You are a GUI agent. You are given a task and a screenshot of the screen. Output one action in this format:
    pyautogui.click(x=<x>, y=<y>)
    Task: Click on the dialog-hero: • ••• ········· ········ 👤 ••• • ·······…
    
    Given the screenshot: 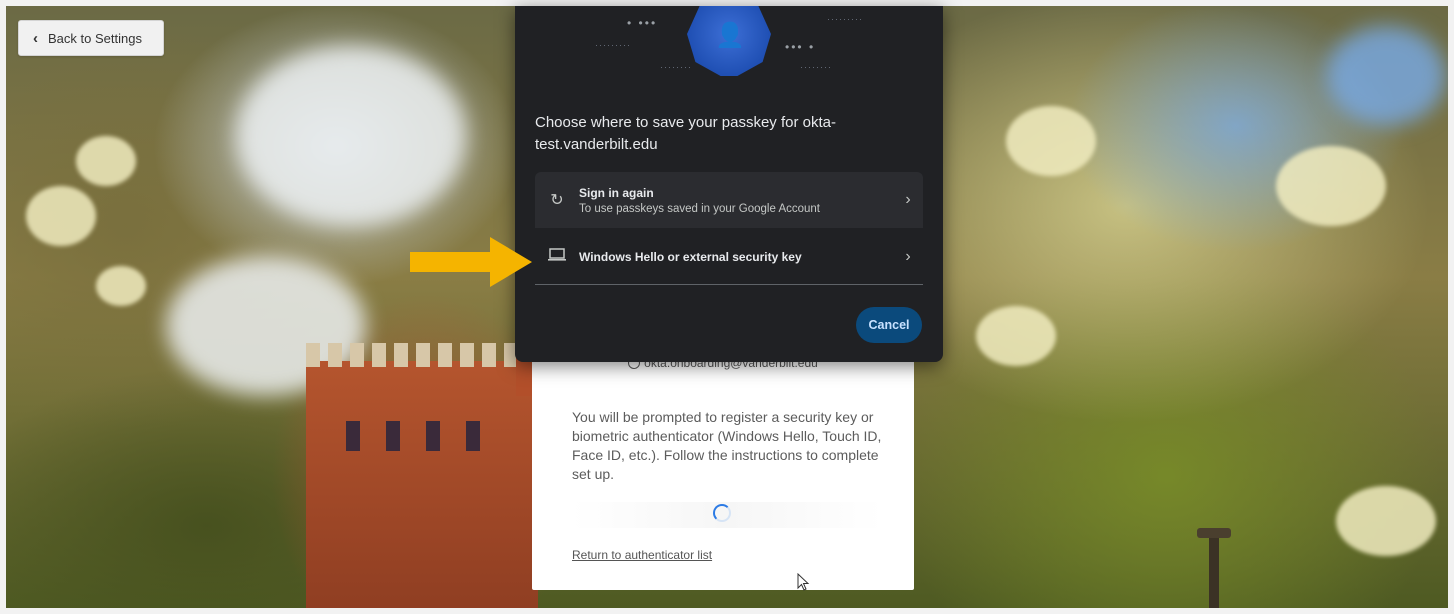 What is the action you would take?
    pyautogui.click(x=729, y=46)
    